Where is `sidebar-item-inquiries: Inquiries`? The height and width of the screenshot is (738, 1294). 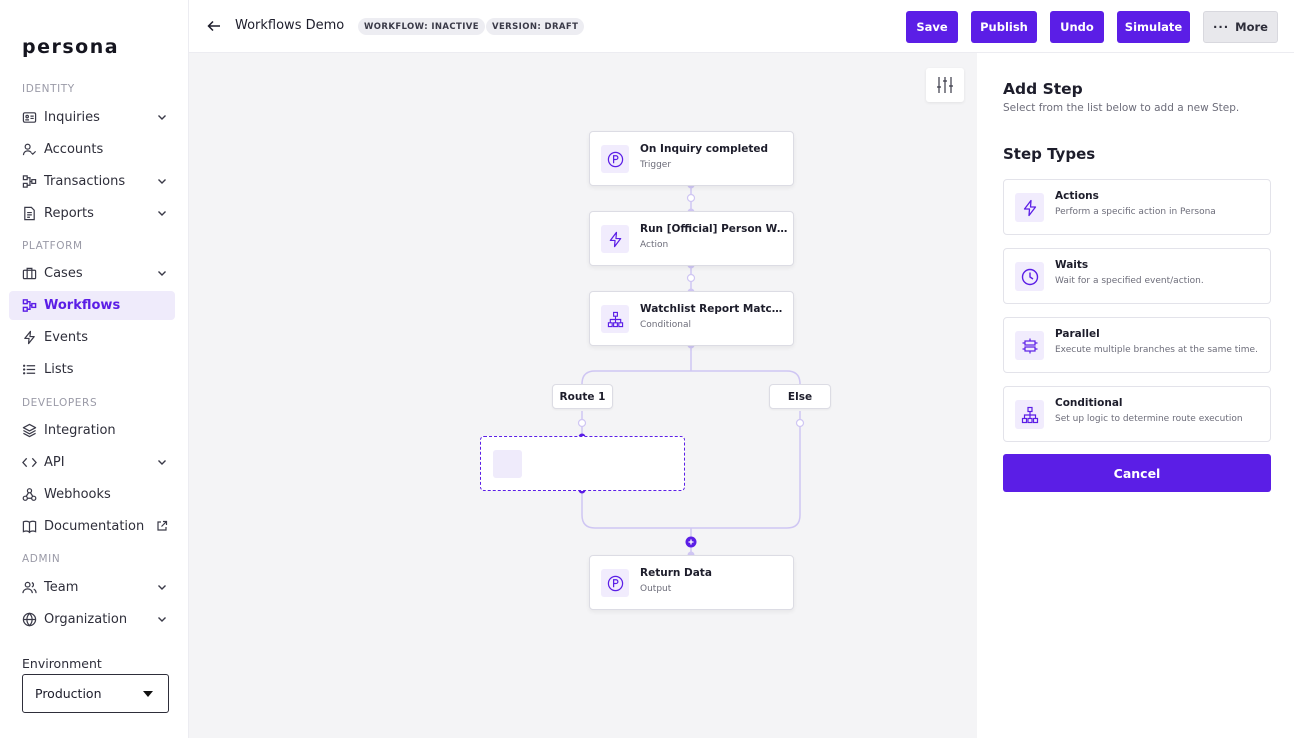 sidebar-item-inquiries: Inquiries is located at coordinates (92, 117).